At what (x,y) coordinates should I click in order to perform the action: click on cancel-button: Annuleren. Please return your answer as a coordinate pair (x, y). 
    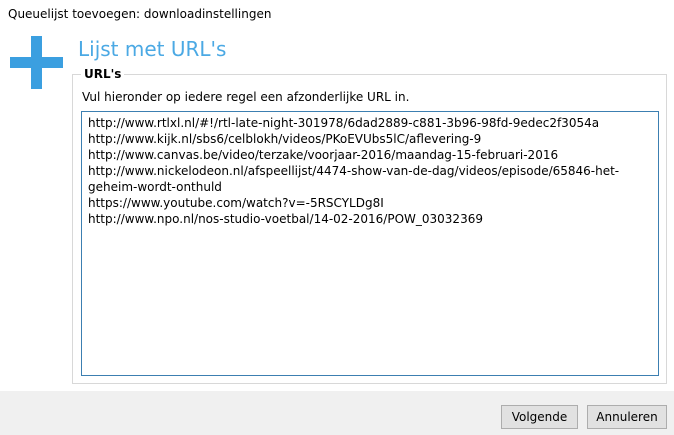
    Looking at the image, I should click on (627, 417).